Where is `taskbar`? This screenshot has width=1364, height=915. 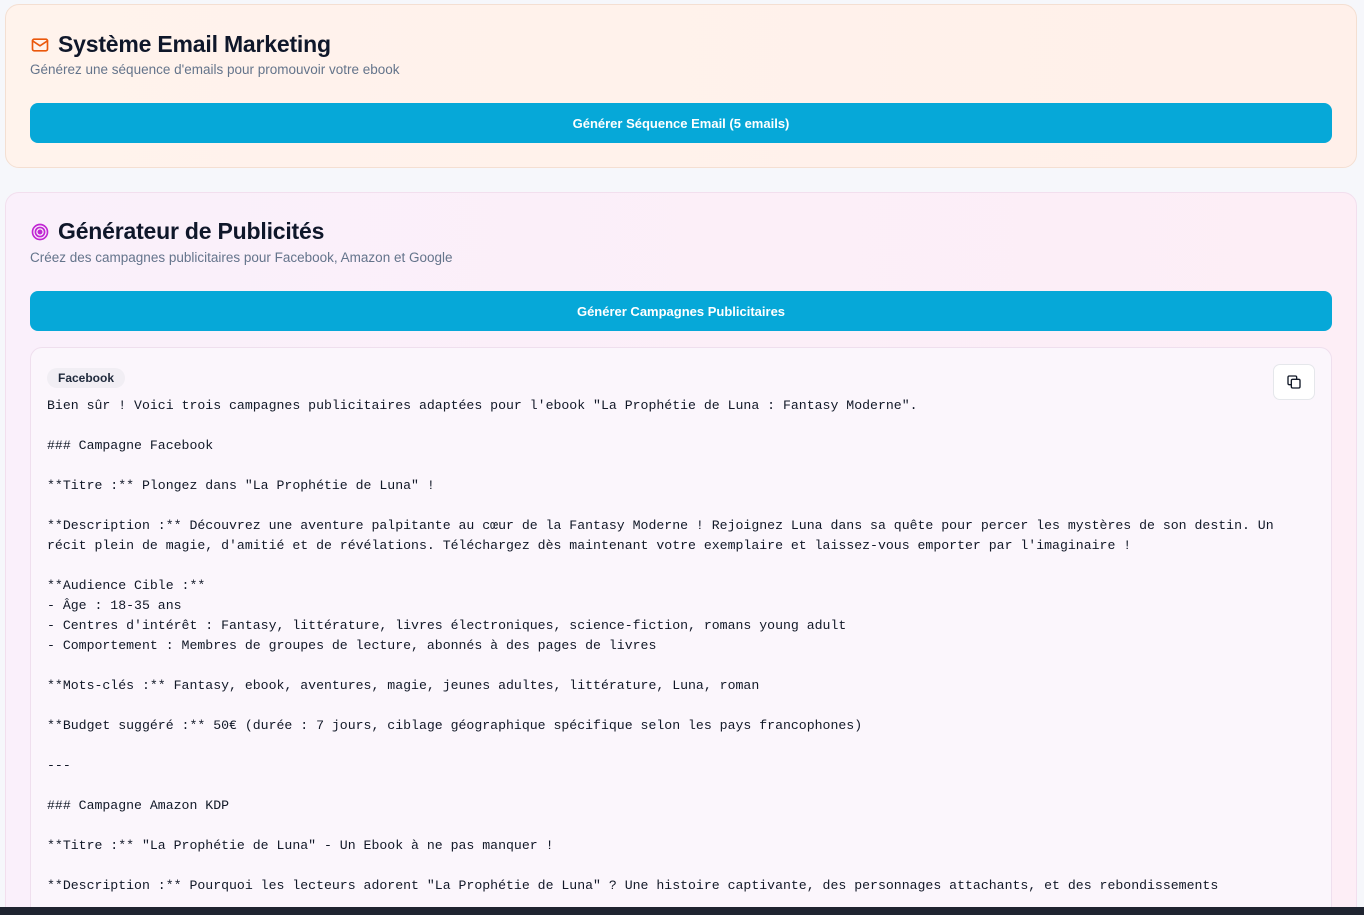 taskbar is located at coordinates (682, 911).